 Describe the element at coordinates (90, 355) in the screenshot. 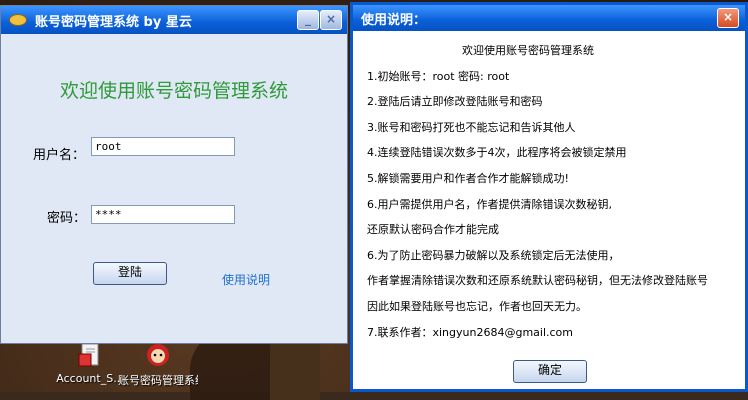

I see `document-icon` at that location.